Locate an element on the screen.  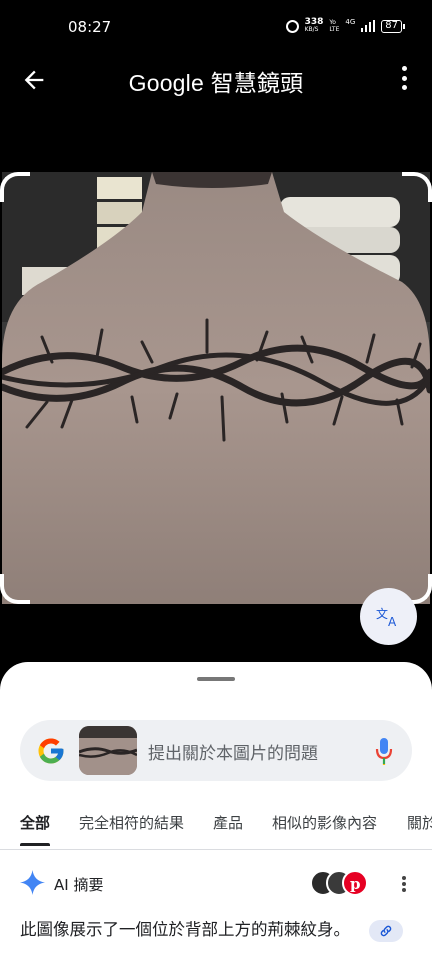
active-tab-indicator is located at coordinates (35, 844).